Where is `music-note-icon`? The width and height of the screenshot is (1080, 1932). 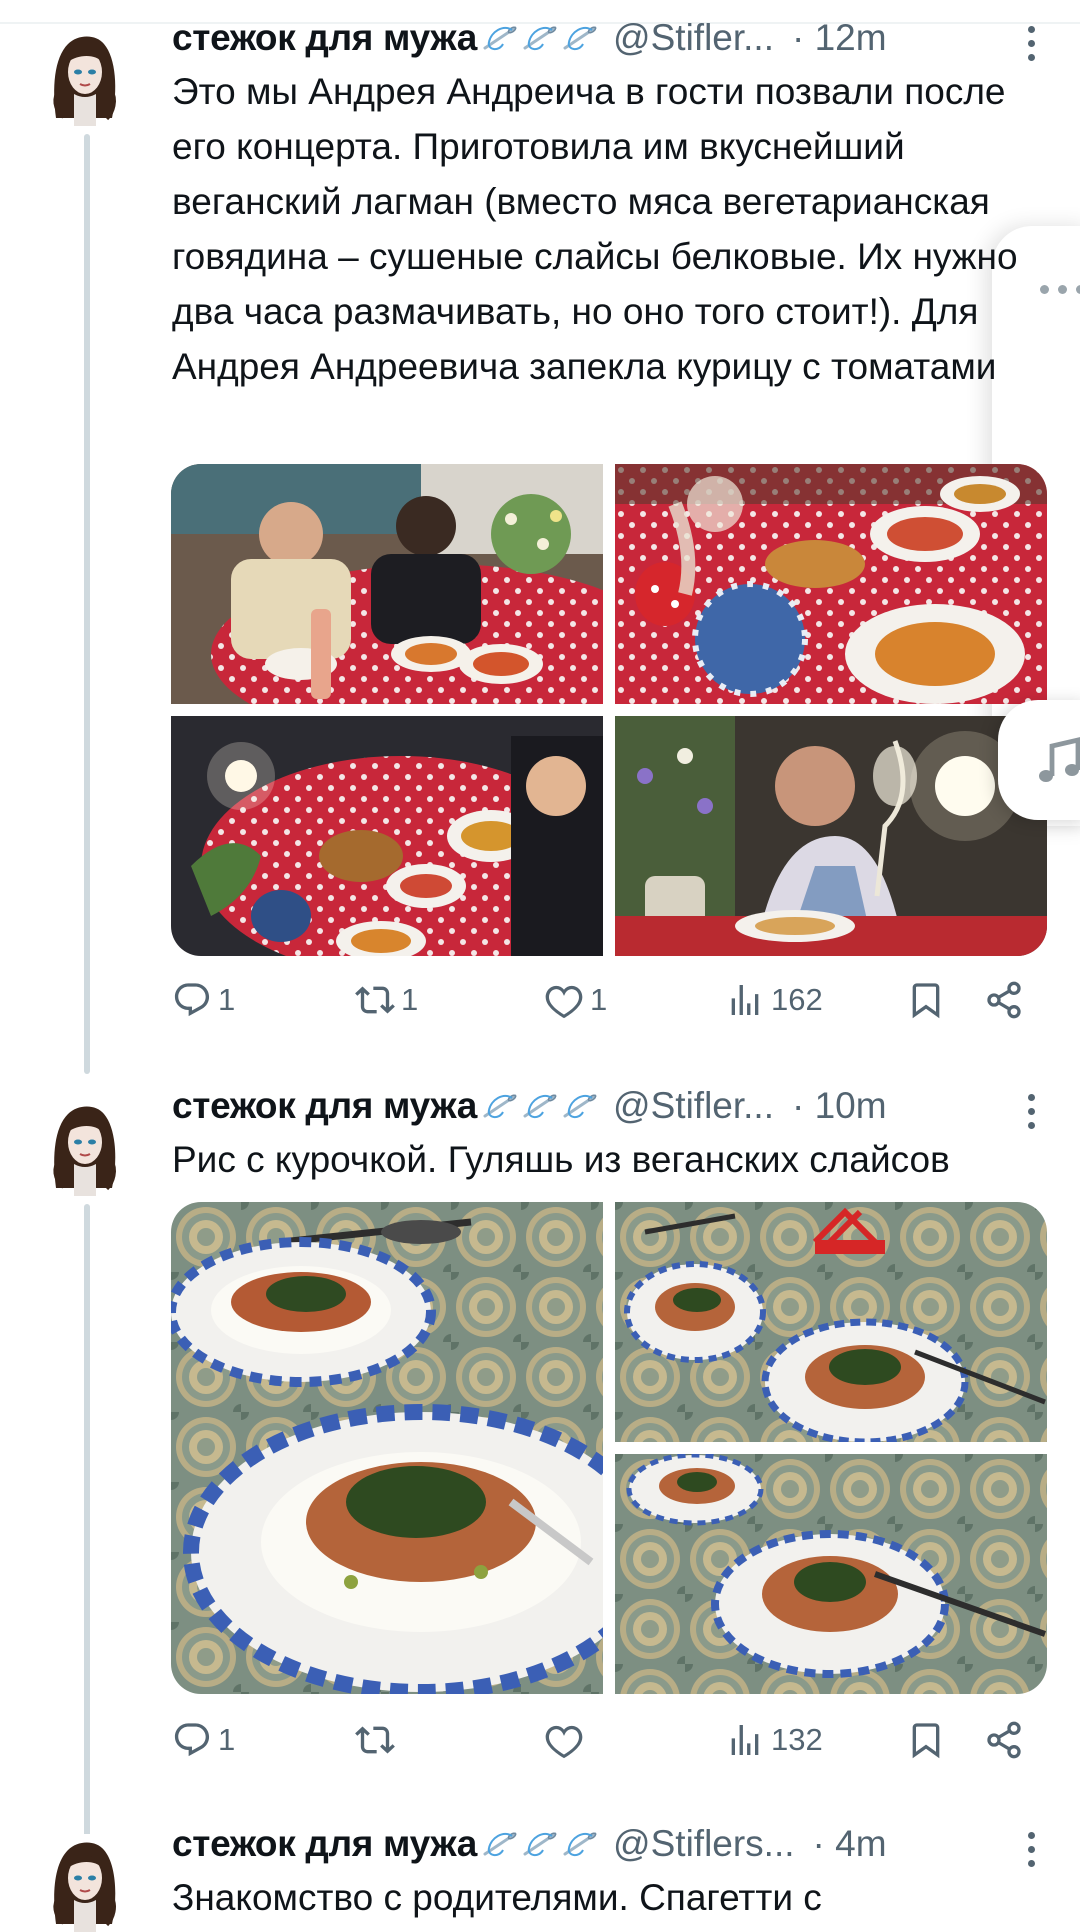 music-note-icon is located at coordinates (1059, 759).